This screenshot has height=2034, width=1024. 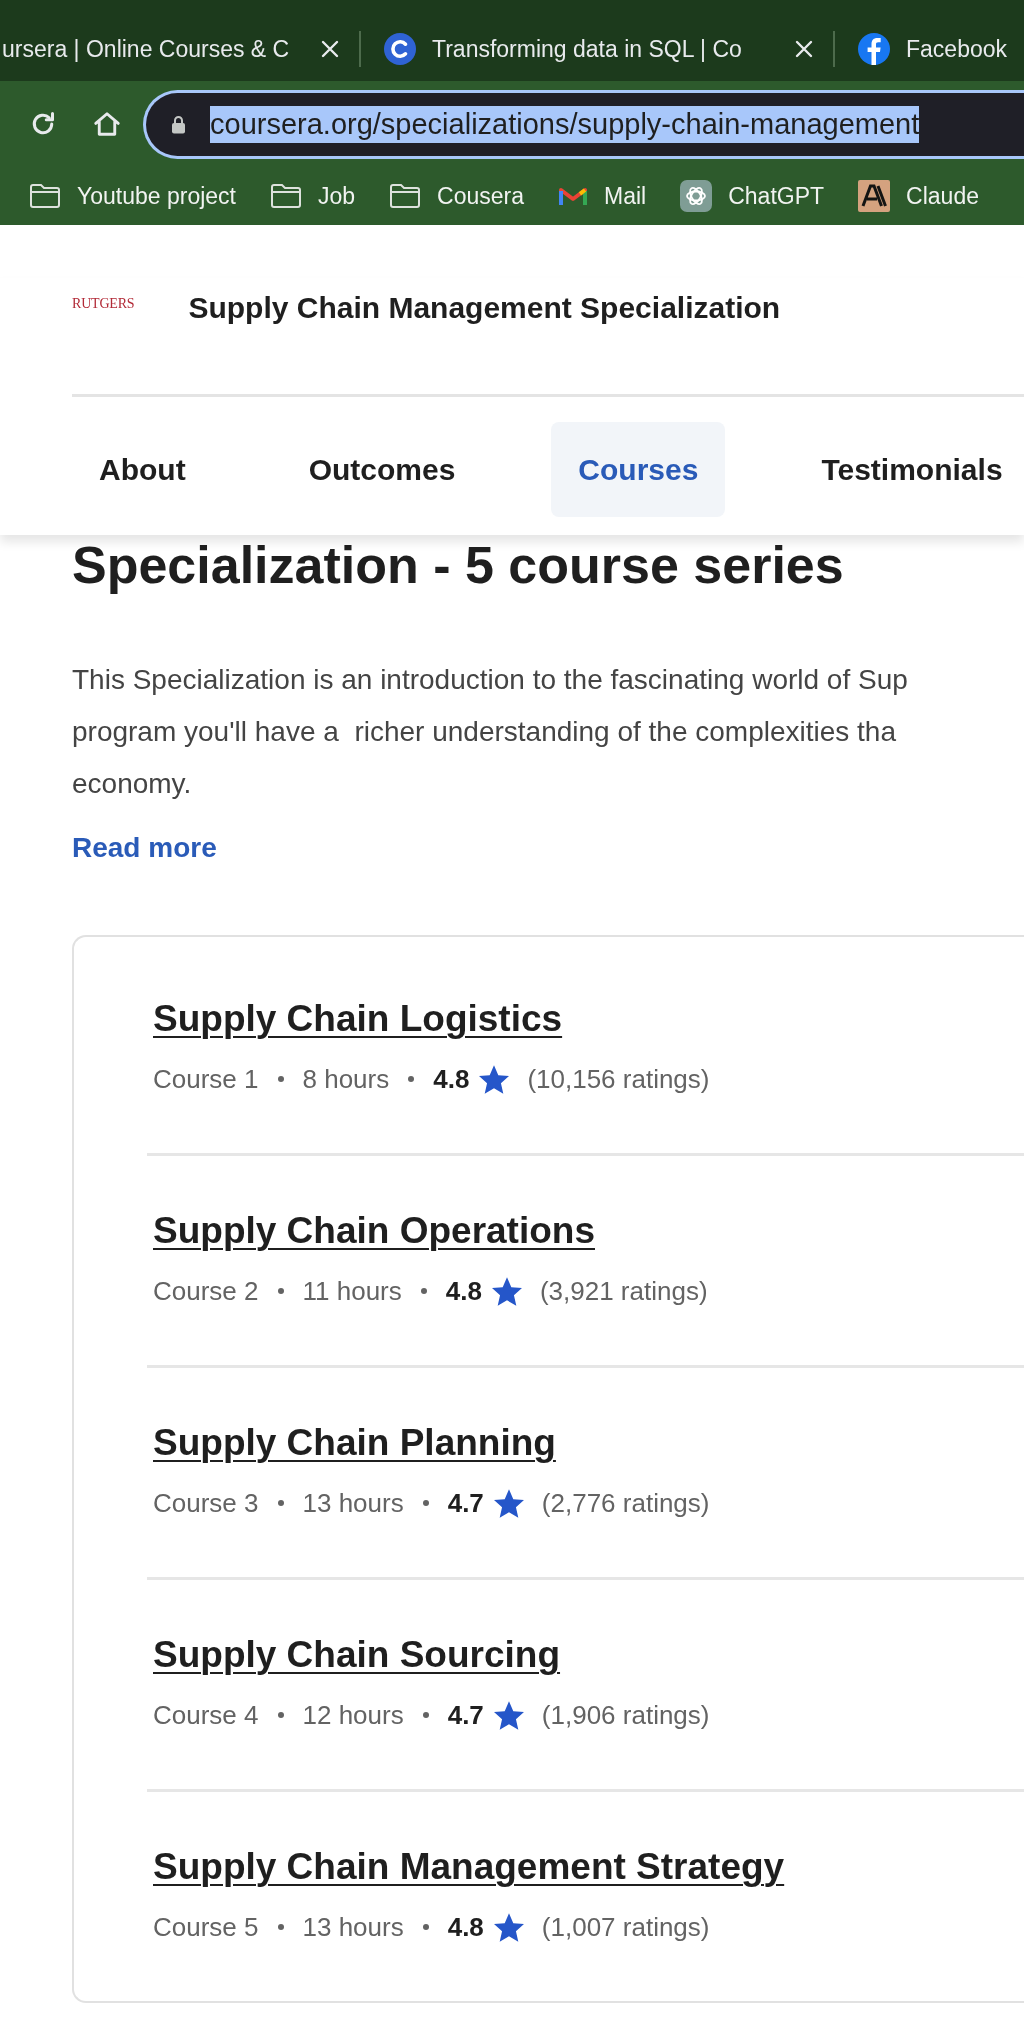 I want to click on course-number: Course 4, so click(x=206, y=1715).